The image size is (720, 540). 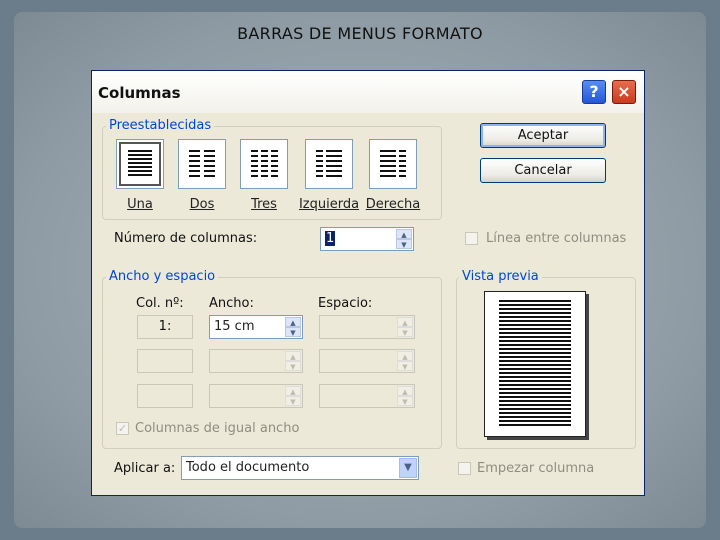 I want to click on num-columns-spinner: ▲ ▼, so click(x=404, y=239).